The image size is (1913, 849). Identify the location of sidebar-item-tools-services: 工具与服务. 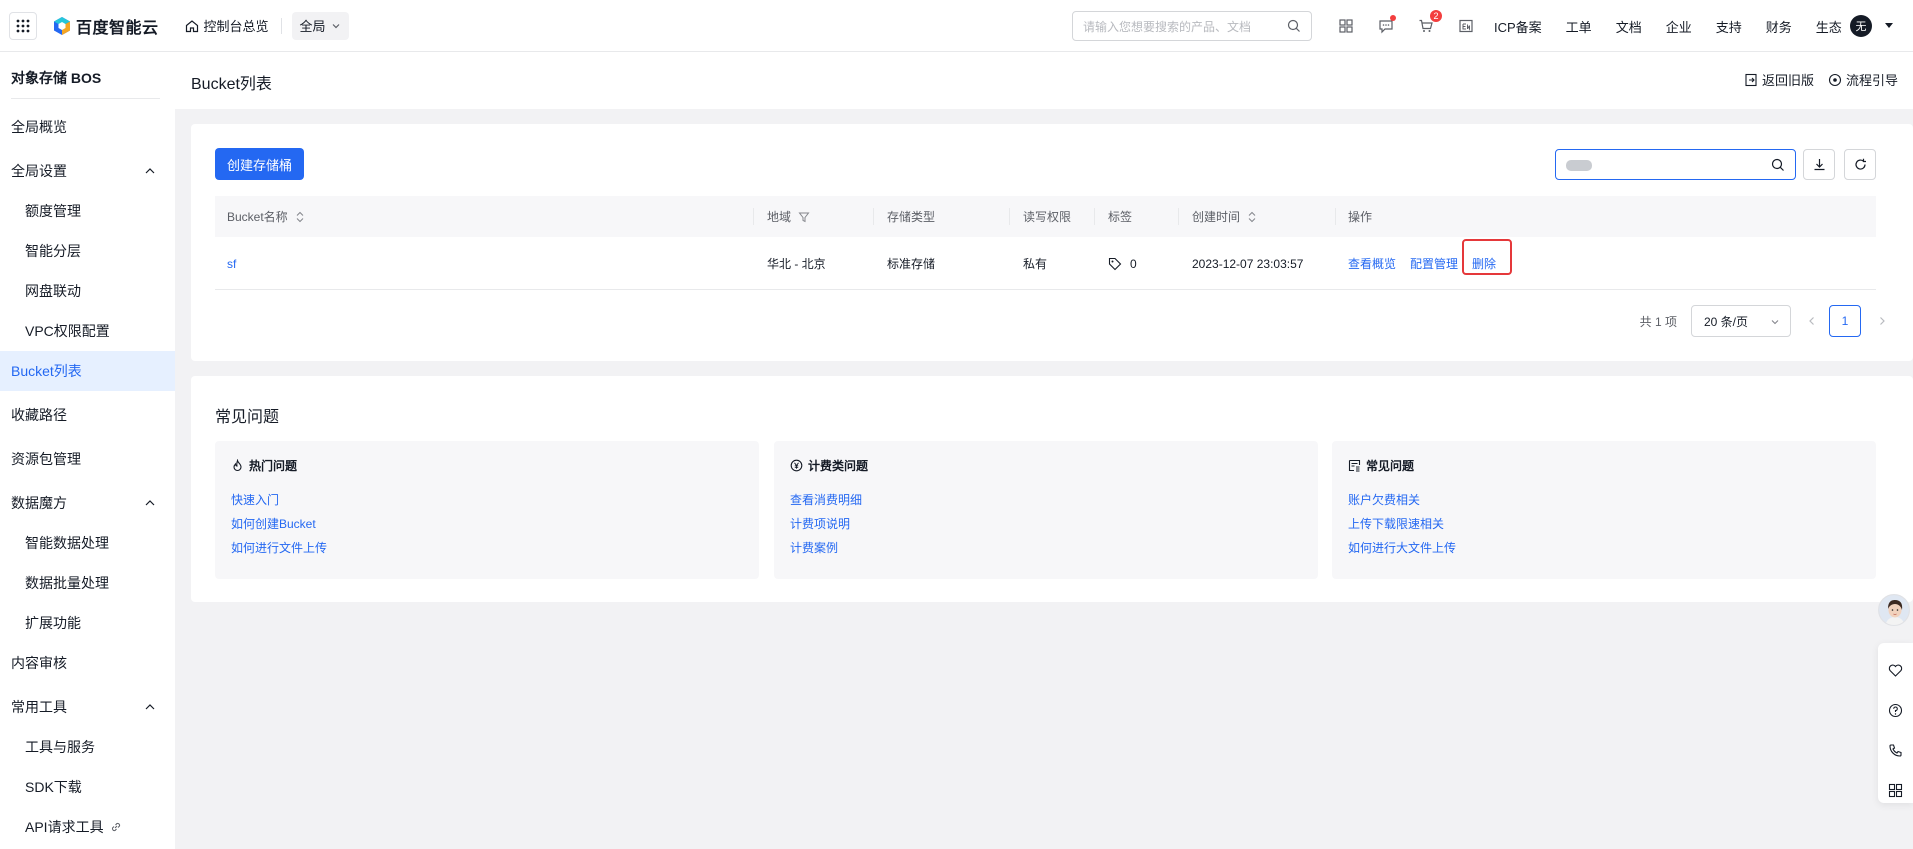
(87, 747).